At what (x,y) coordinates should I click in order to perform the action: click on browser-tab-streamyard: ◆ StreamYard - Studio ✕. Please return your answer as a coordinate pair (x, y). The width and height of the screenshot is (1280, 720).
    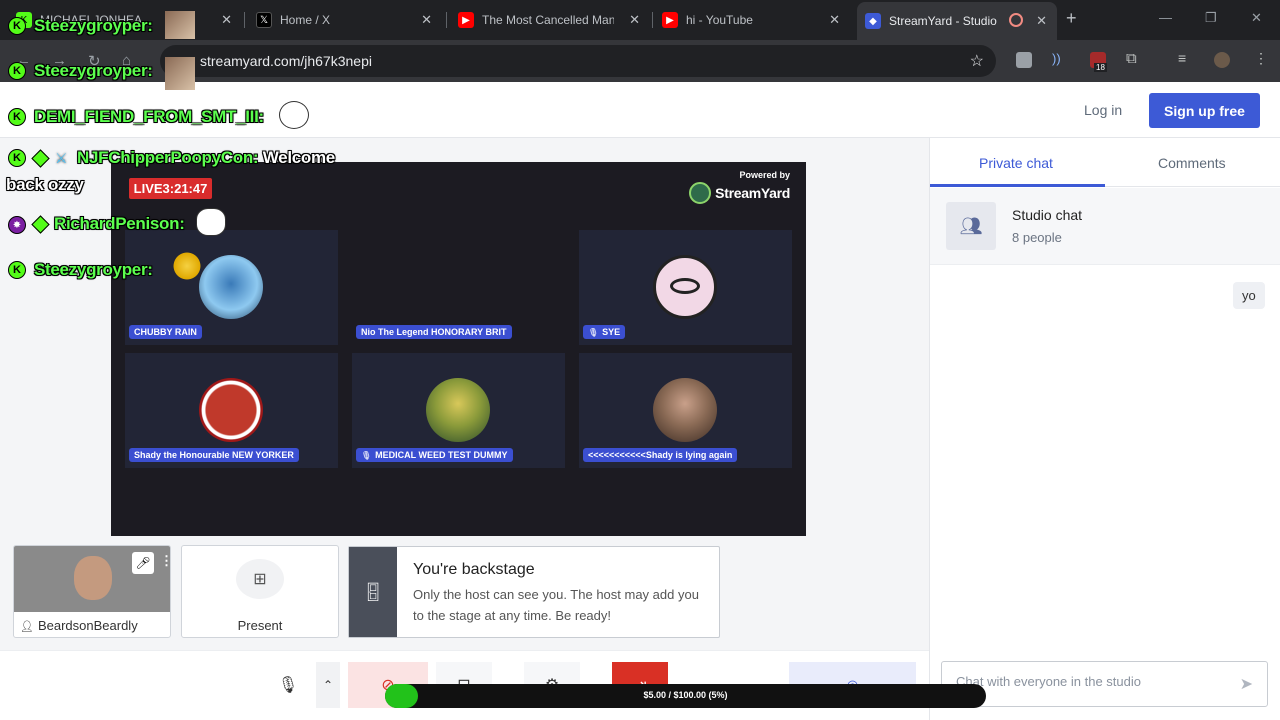
    Looking at the image, I should click on (957, 21).